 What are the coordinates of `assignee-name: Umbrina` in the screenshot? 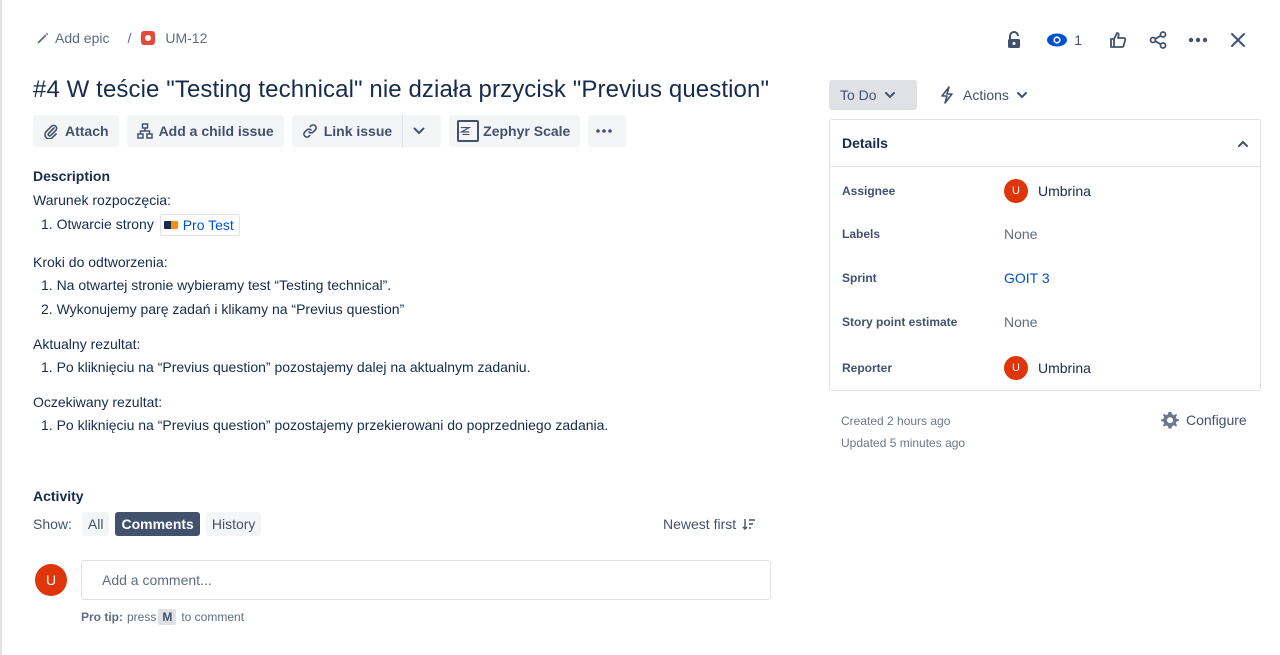 It's located at (1064, 191).